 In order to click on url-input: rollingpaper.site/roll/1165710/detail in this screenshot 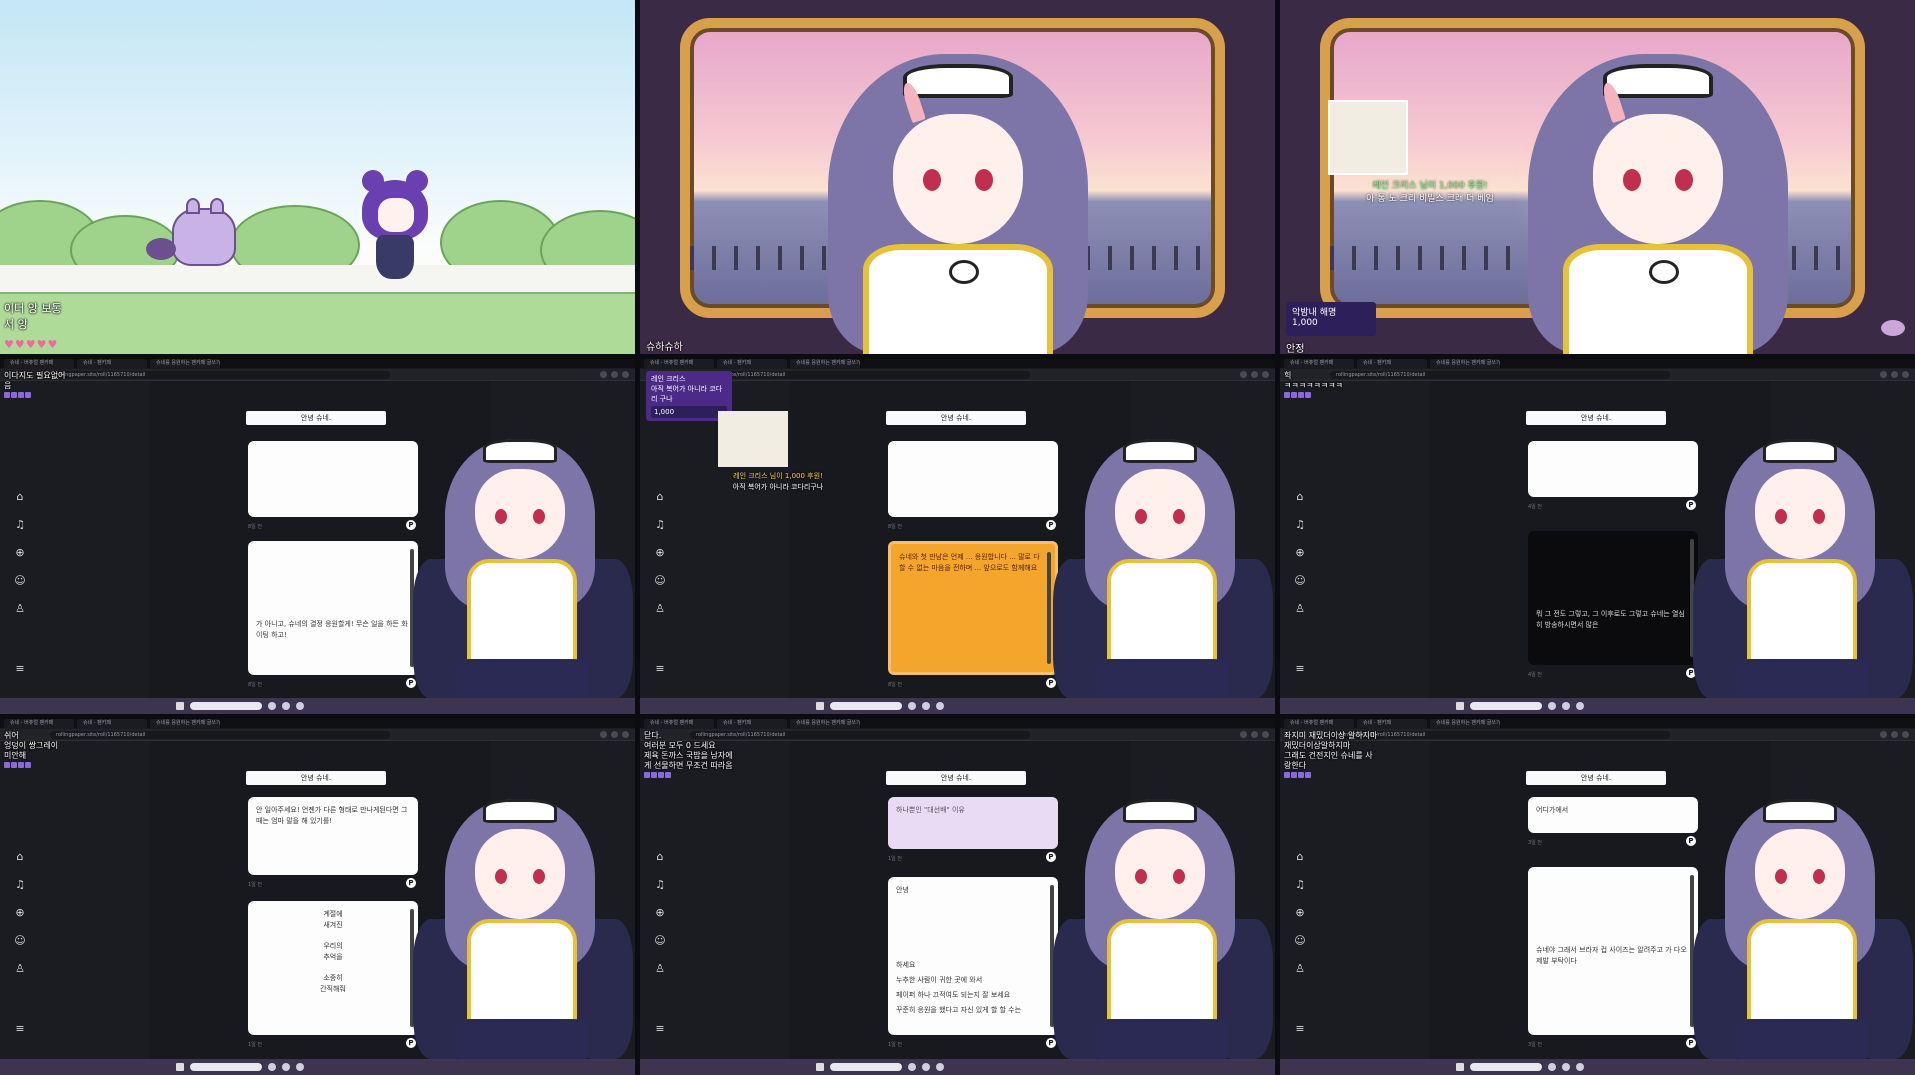, I will do `click(860, 375)`.